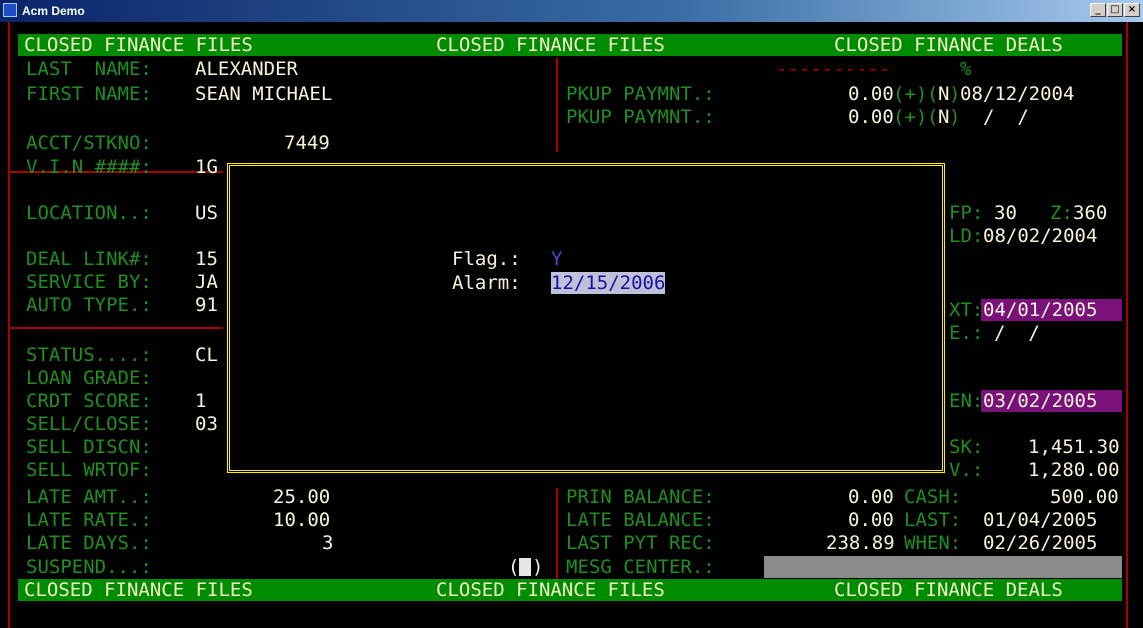 This screenshot has width=1143, height=628. Describe the element at coordinates (871, 497) in the screenshot. I see `prin-balance-value: 0.00` at that location.